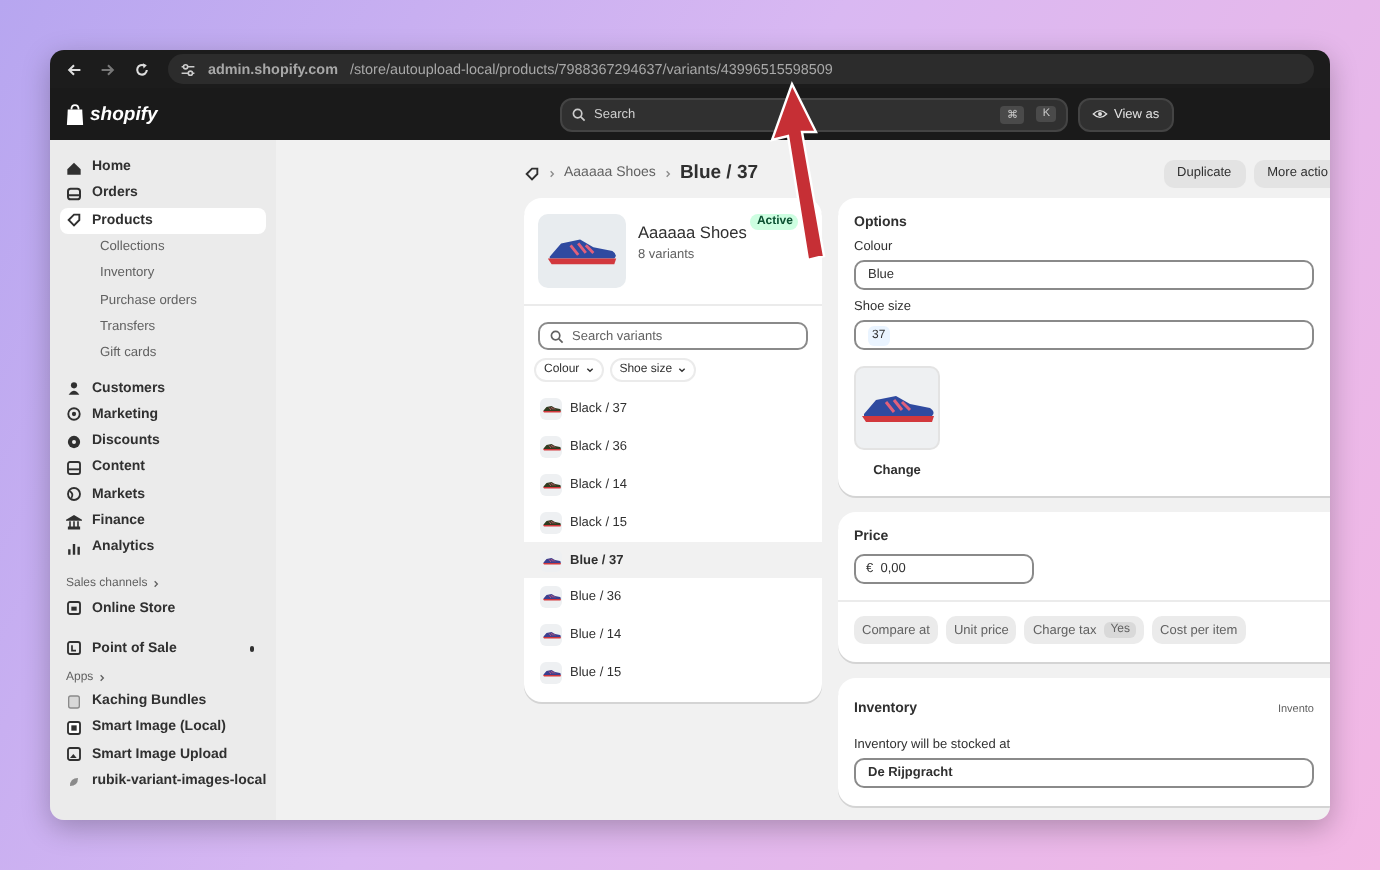 Image resolution: width=1380 pixels, height=870 pixels. Describe the element at coordinates (719, 173) in the screenshot. I see `page-title: Blue / 37` at that location.